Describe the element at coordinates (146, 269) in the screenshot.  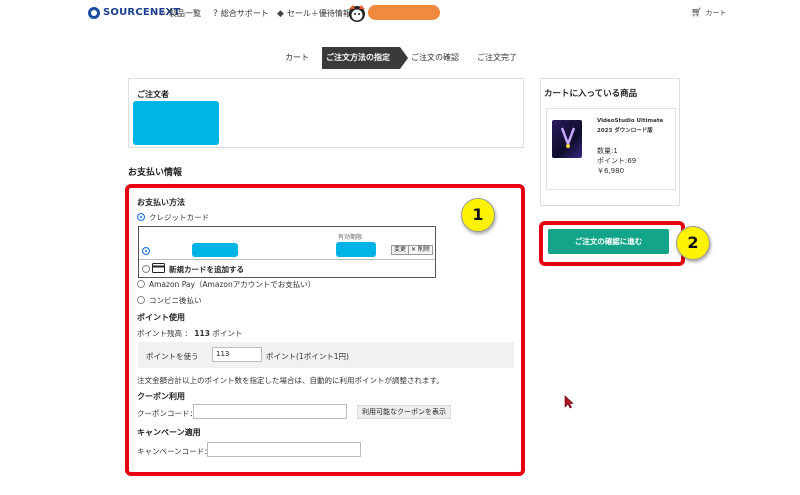
I see `add-card-radio` at that location.